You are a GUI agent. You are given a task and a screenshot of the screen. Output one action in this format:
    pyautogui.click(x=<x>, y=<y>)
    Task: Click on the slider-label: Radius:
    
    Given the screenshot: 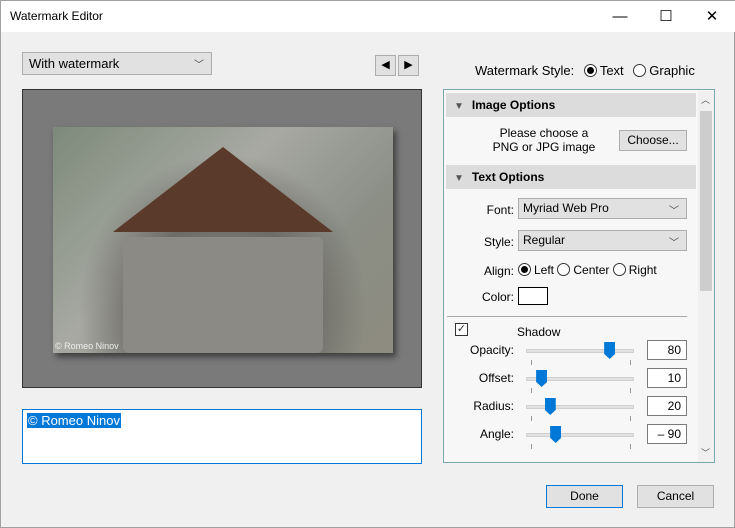 What is the action you would take?
    pyautogui.click(x=493, y=406)
    